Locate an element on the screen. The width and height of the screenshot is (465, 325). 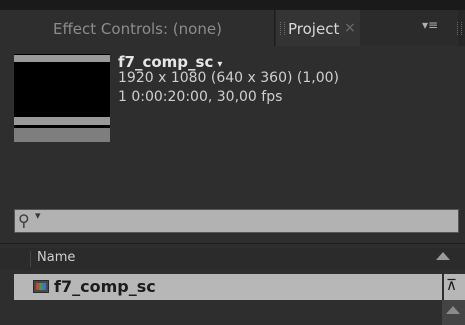
panel-menu-icon: ▾≡ is located at coordinates (433, 26).